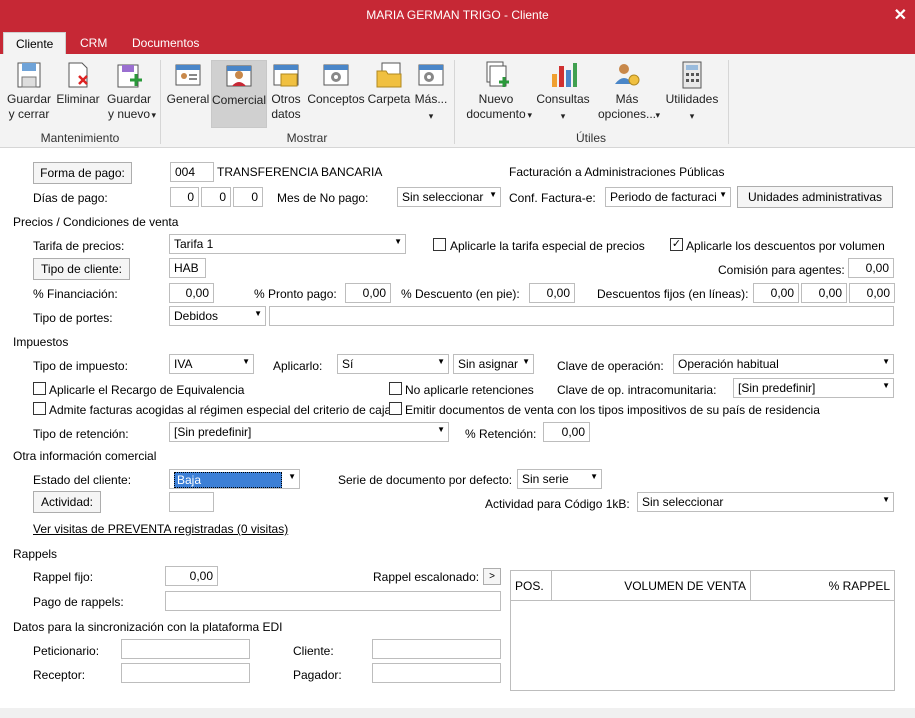 Image resolution: width=915 pixels, height=718 pixels. I want to click on receptor-label: Receptor:, so click(59, 675).